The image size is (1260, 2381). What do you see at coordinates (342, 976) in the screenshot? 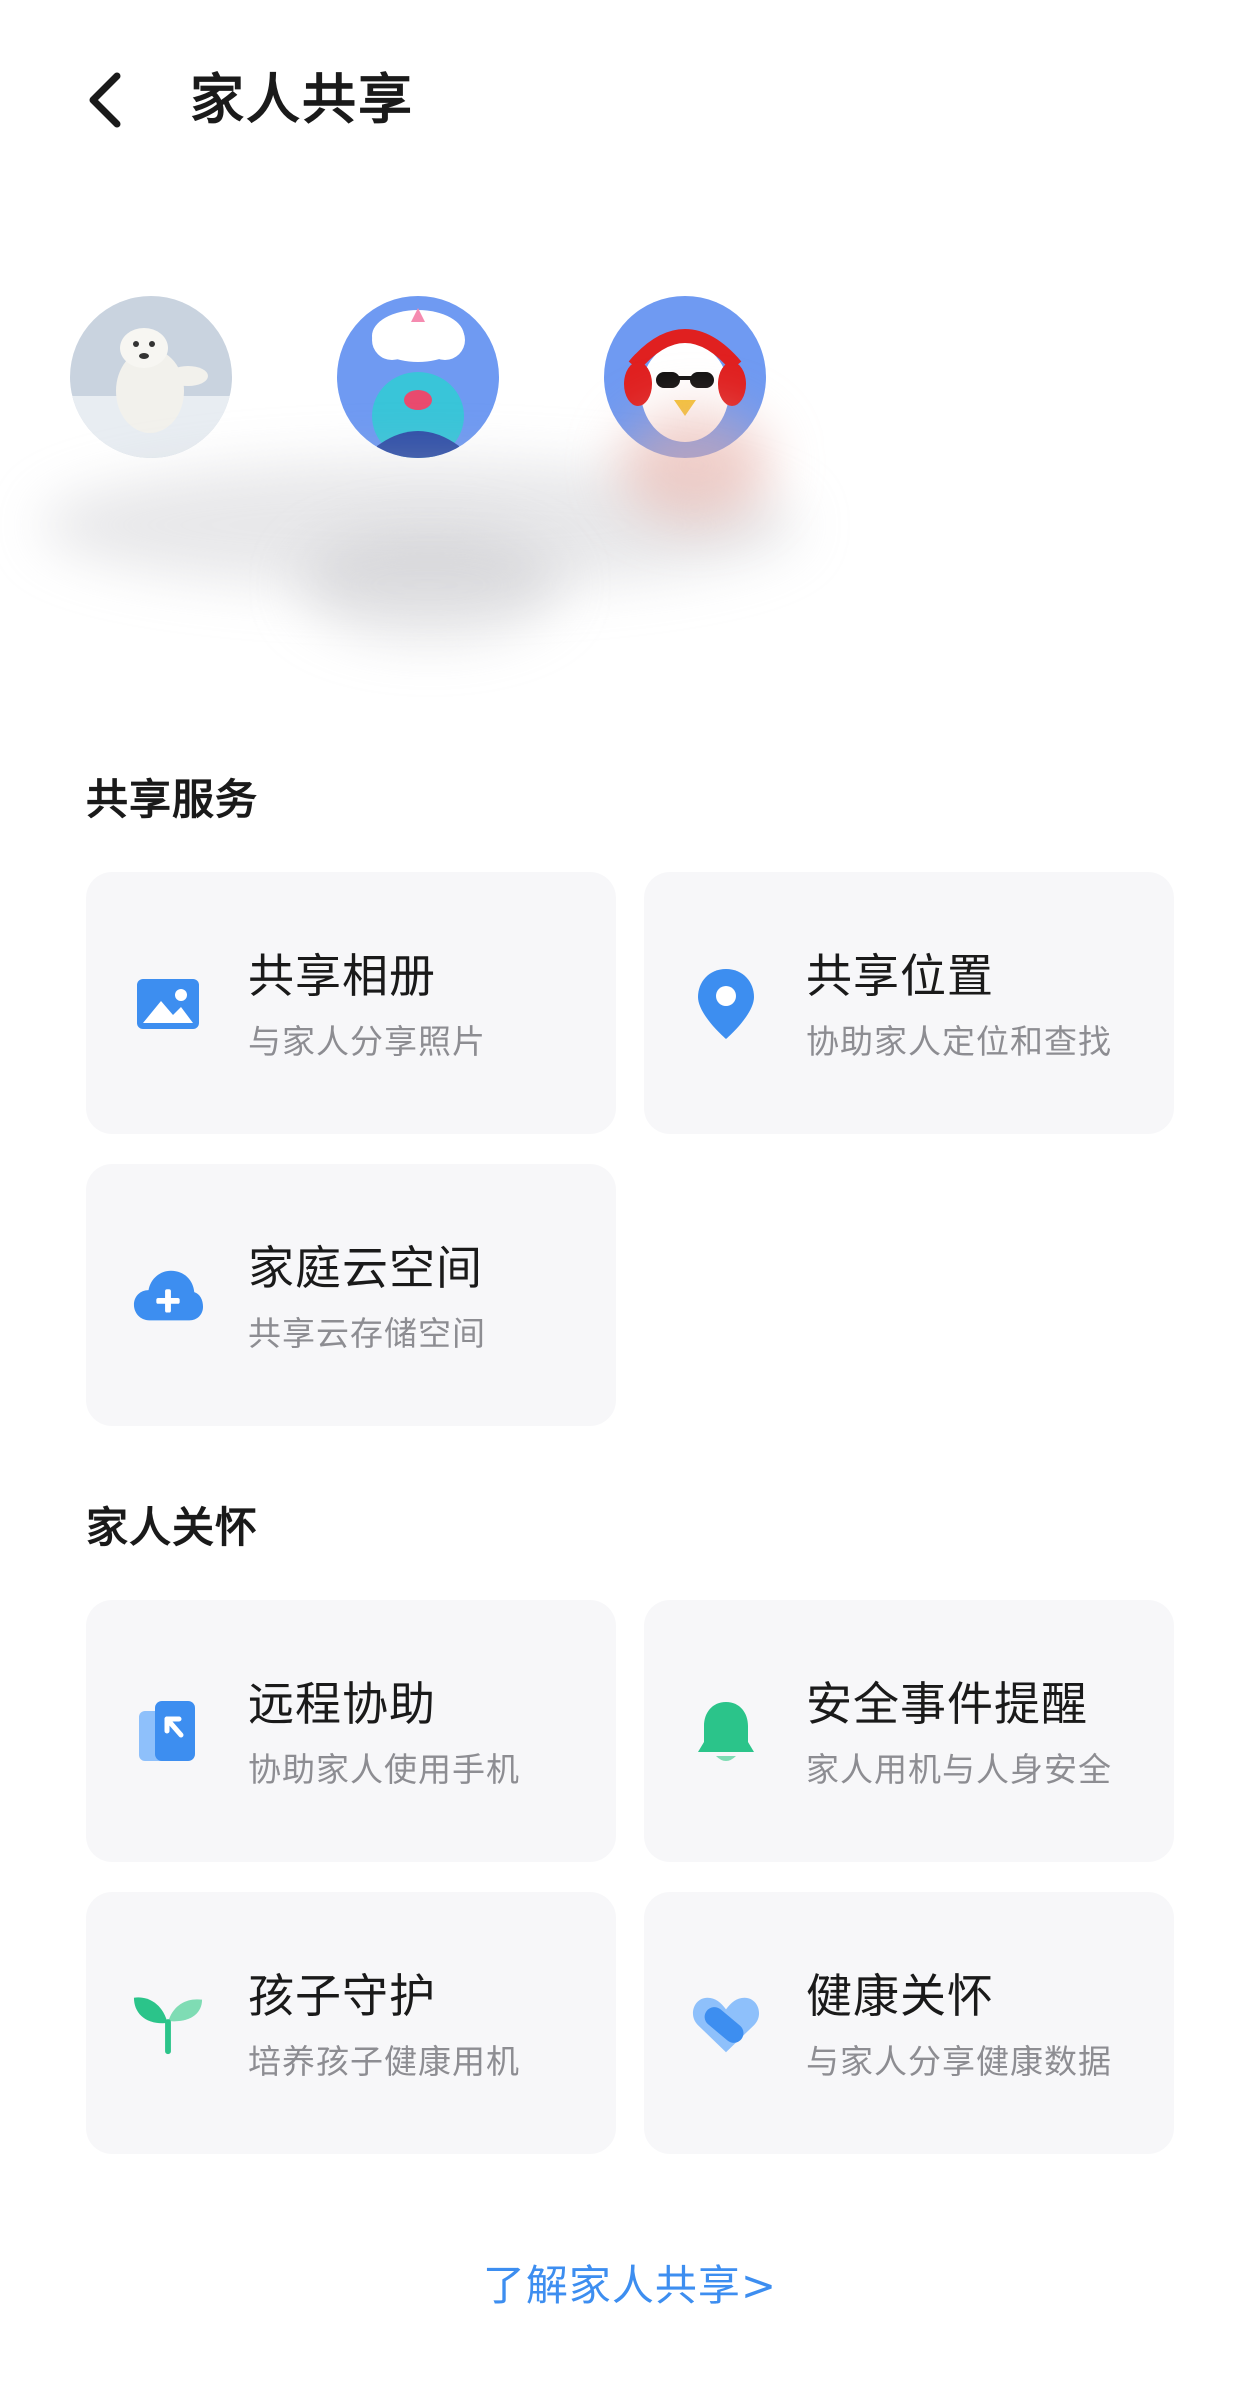
I see `card-title: 共享相册` at bounding box center [342, 976].